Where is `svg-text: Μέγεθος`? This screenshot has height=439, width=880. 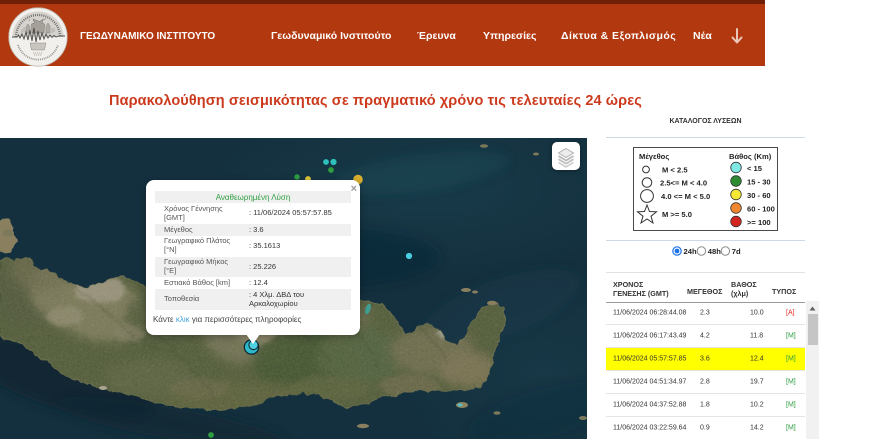
svg-text: Μέγεθος is located at coordinates (654, 156).